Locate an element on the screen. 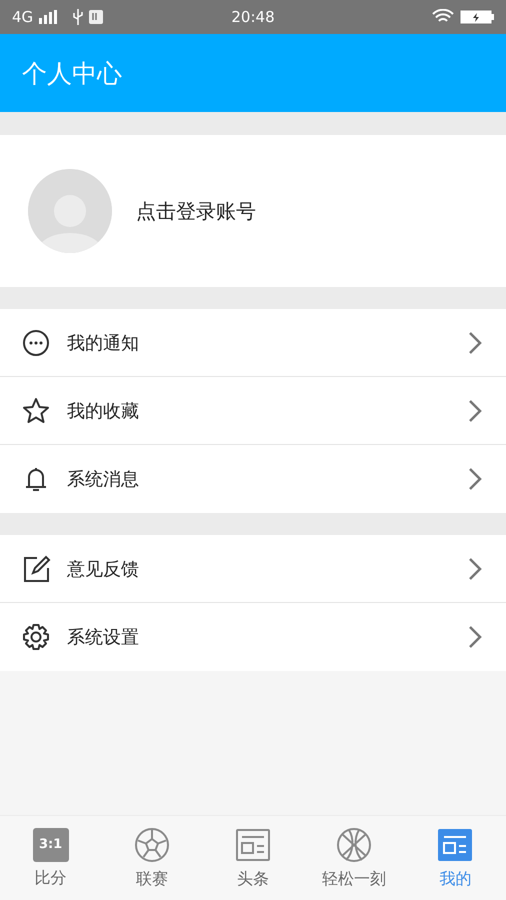  menu-item: 意见反馈 is located at coordinates (267, 568).